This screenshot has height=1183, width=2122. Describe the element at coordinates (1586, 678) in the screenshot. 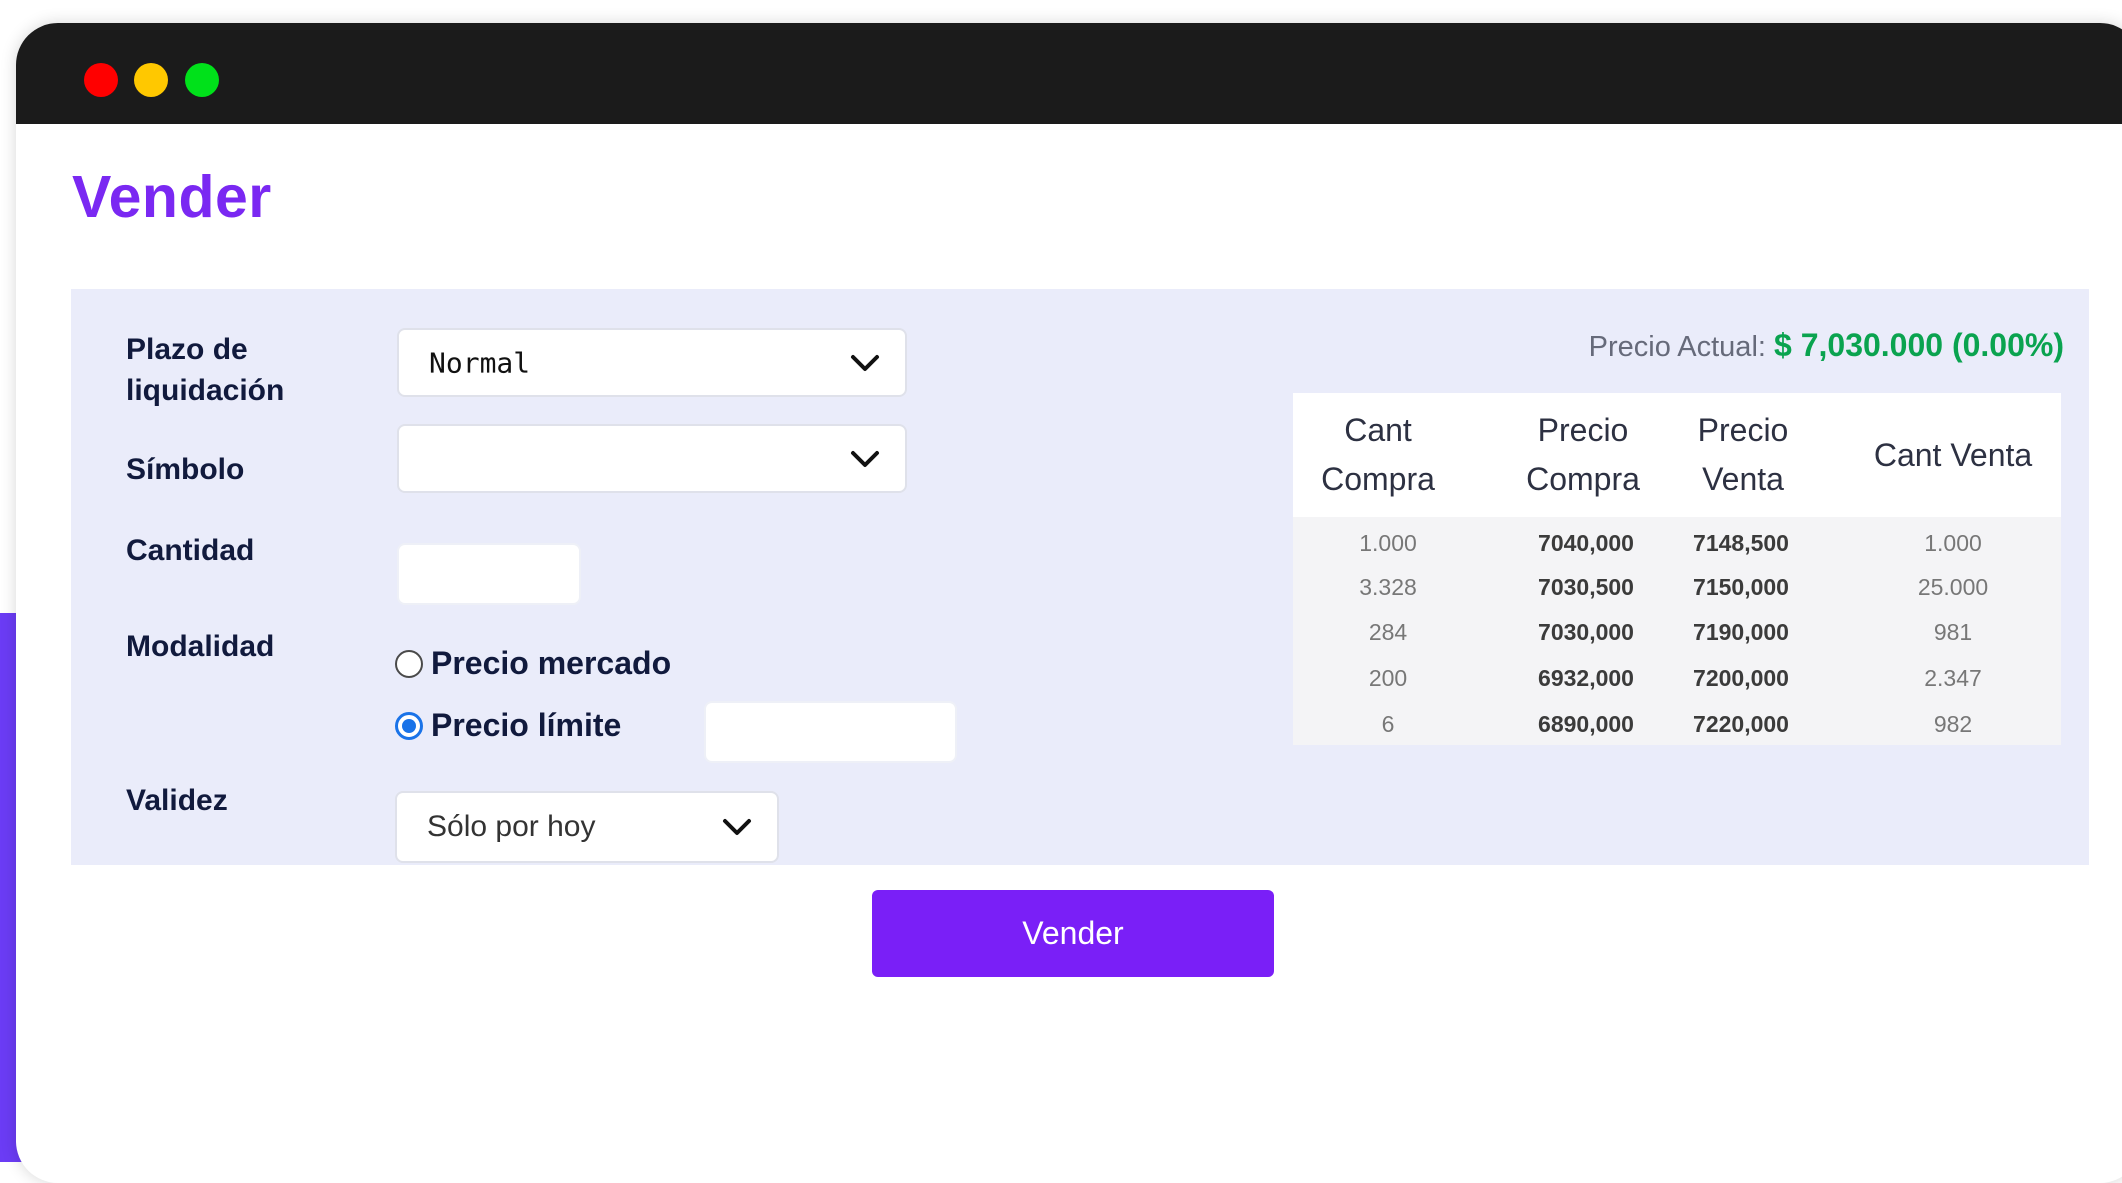

I see `table-cell: 6932,000` at that location.